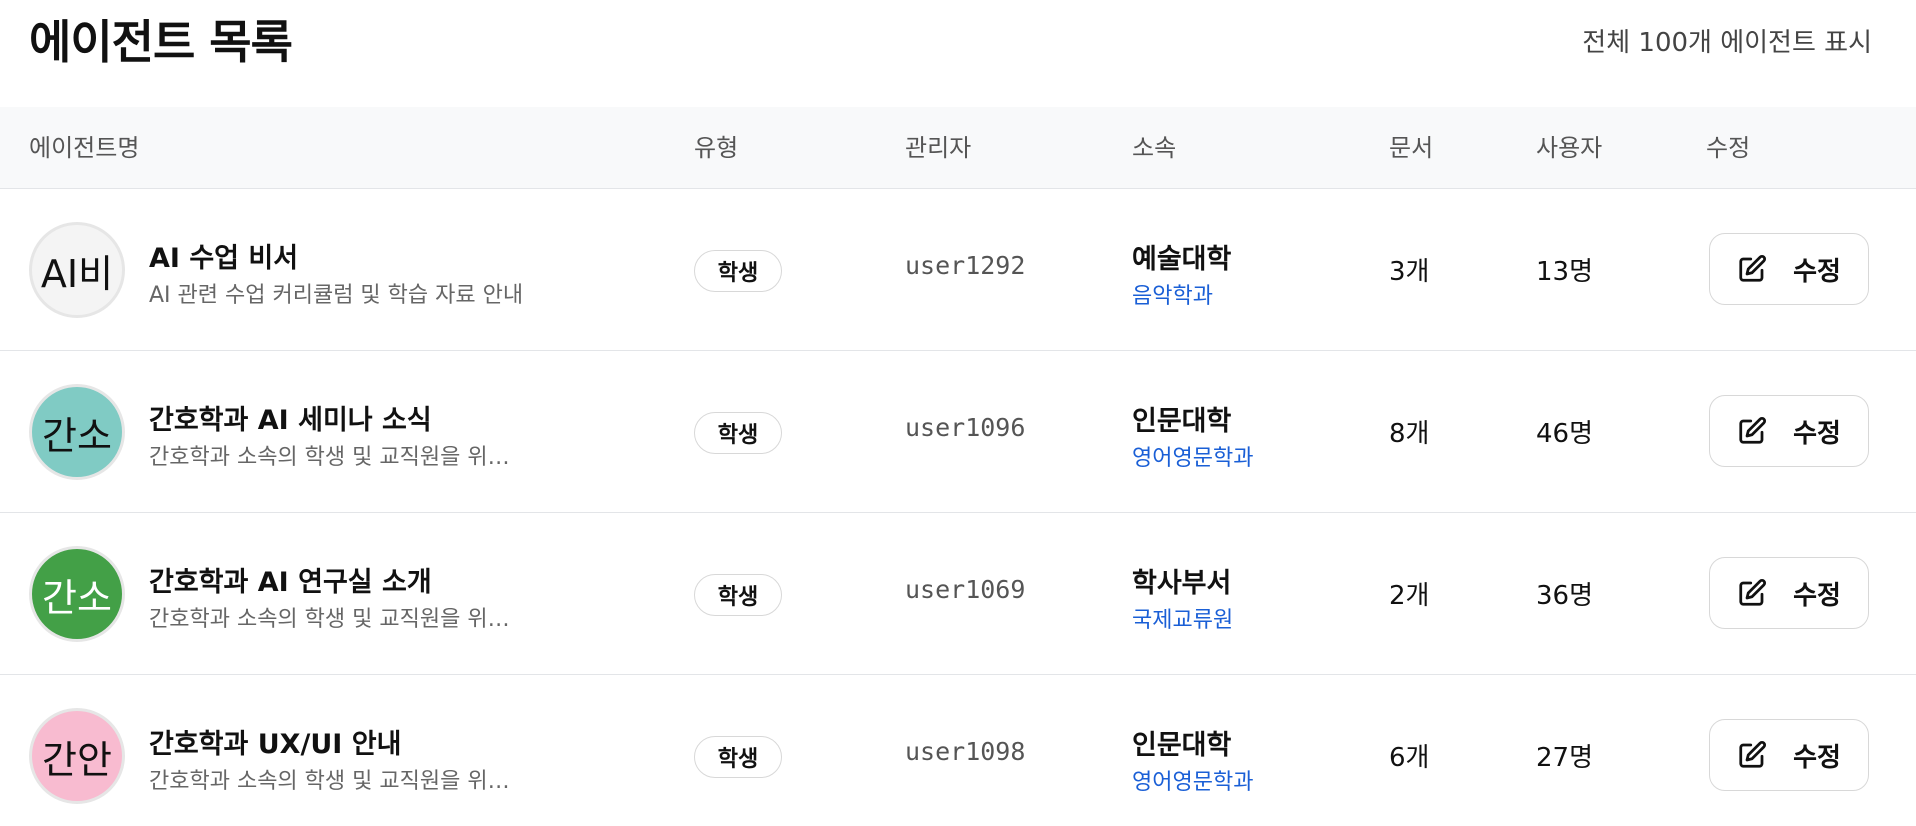 The image size is (1916, 826). Describe the element at coordinates (1727, 43) in the screenshot. I see `total-count-label: 전체 100개 에이전트 표시` at that location.